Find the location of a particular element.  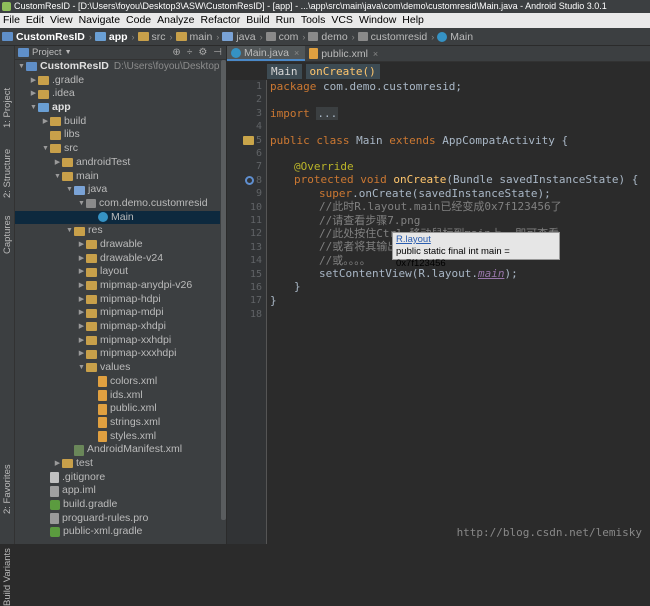

menu-window: Window is located at coordinates (377, 20).